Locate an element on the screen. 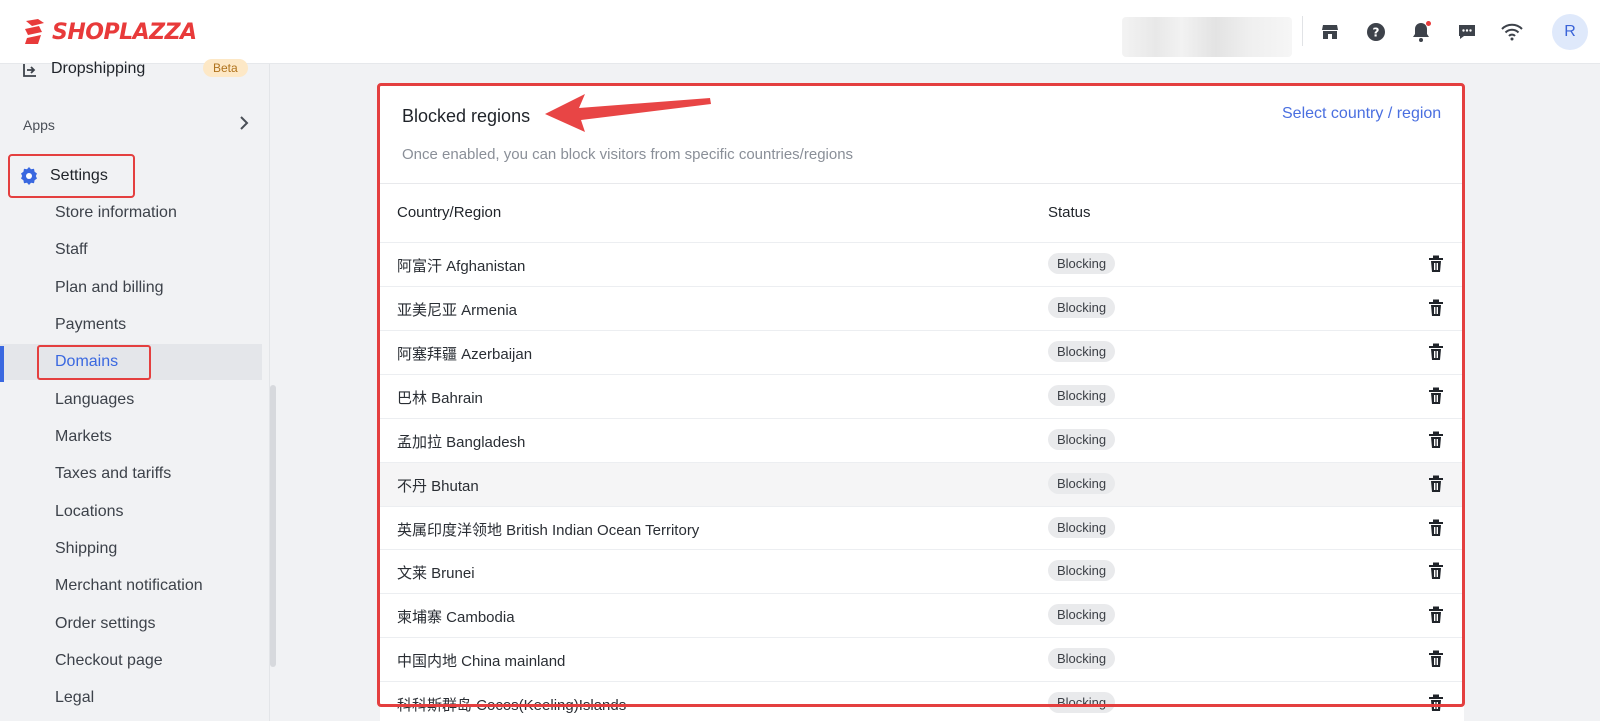 The height and width of the screenshot is (721, 1600). notification-dot is located at coordinates (1428, 23).